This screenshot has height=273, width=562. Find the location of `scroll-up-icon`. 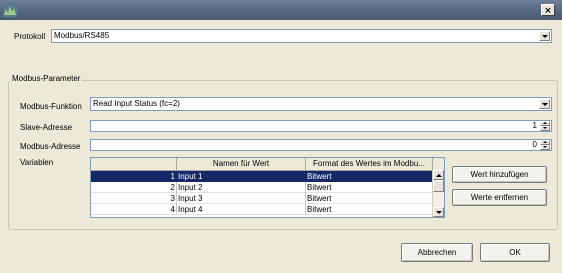

scroll-up-icon is located at coordinates (438, 175).